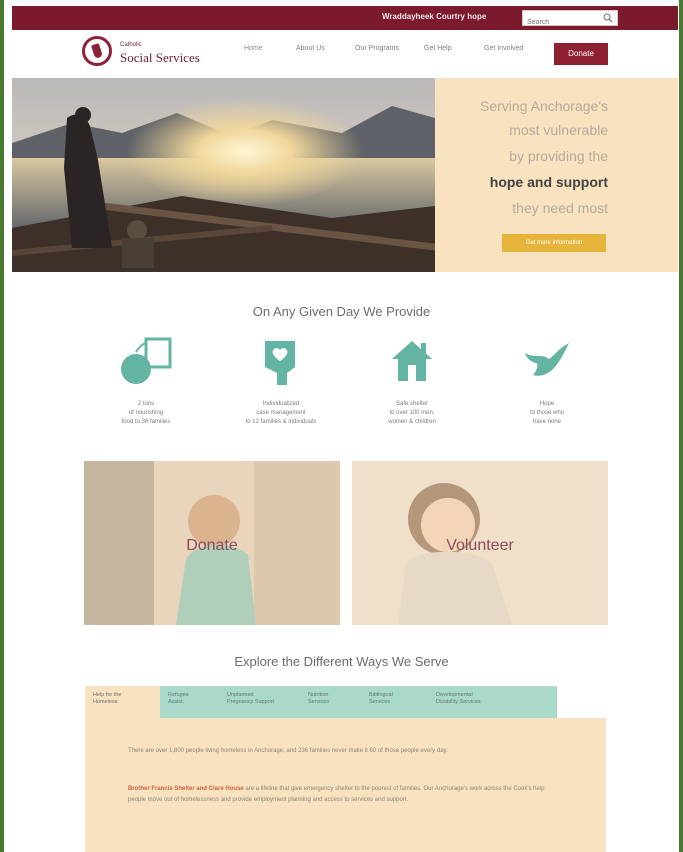 The height and width of the screenshot is (852, 683). I want to click on donate-card: Donate, so click(212, 543).